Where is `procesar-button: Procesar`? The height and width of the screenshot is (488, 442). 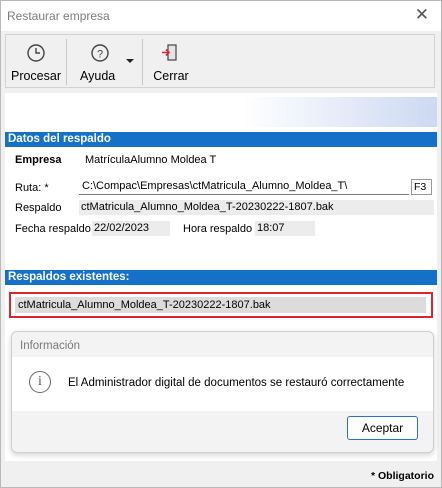
procesar-button: Procesar is located at coordinates (36, 61).